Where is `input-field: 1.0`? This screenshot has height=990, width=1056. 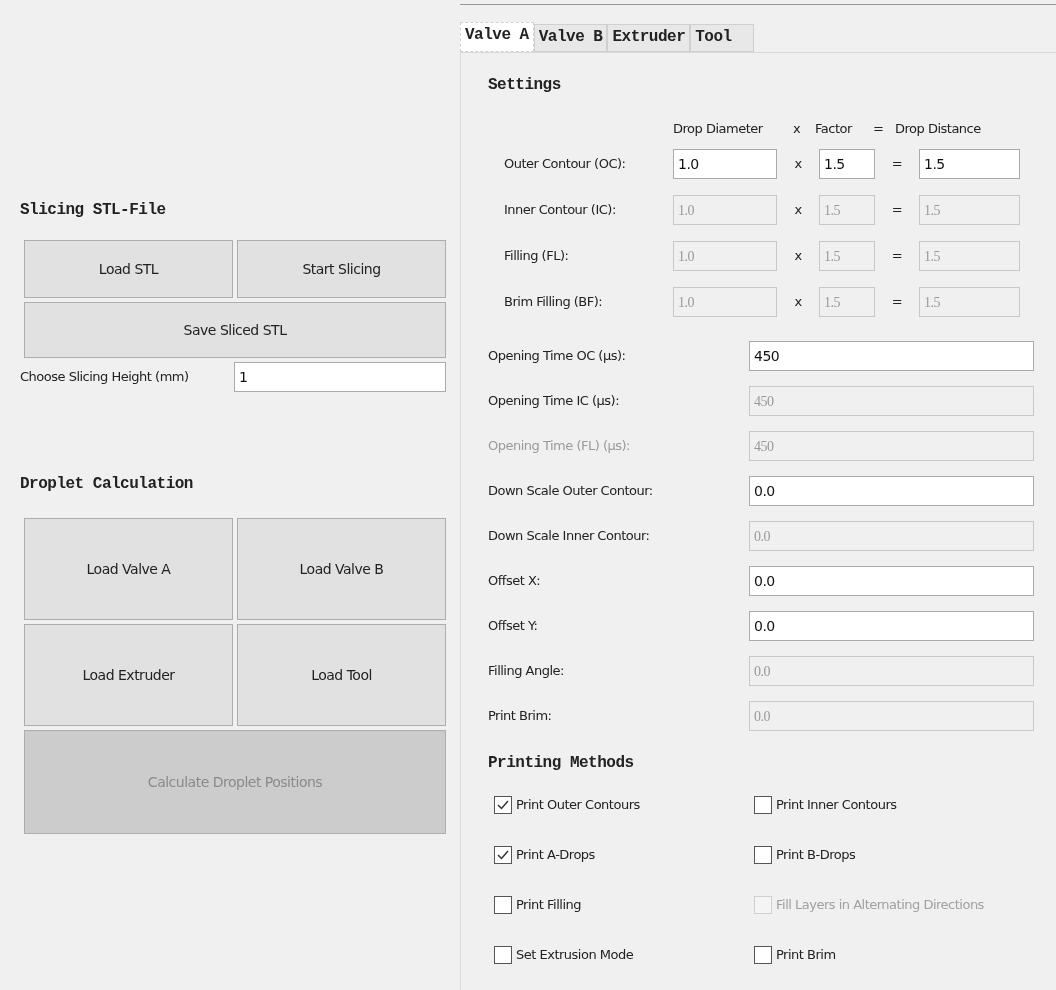
input-field: 1.0 is located at coordinates (725, 164).